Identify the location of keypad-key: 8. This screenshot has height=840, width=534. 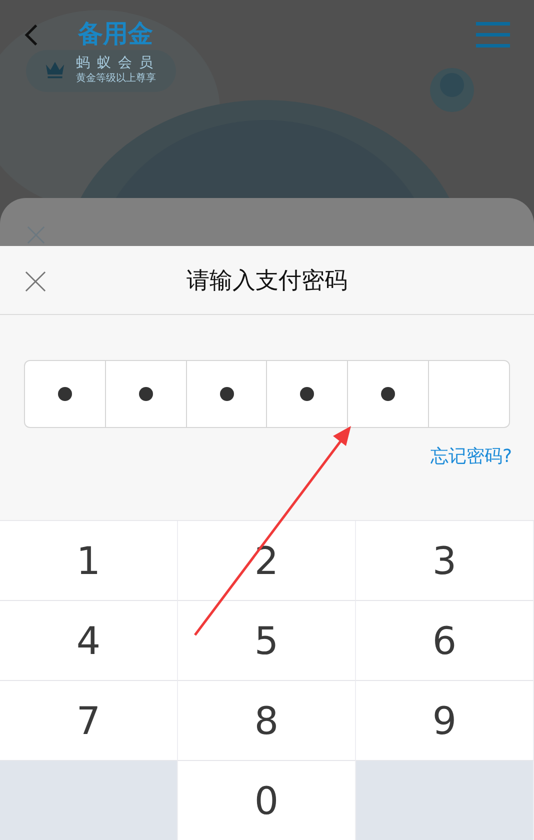
(267, 721).